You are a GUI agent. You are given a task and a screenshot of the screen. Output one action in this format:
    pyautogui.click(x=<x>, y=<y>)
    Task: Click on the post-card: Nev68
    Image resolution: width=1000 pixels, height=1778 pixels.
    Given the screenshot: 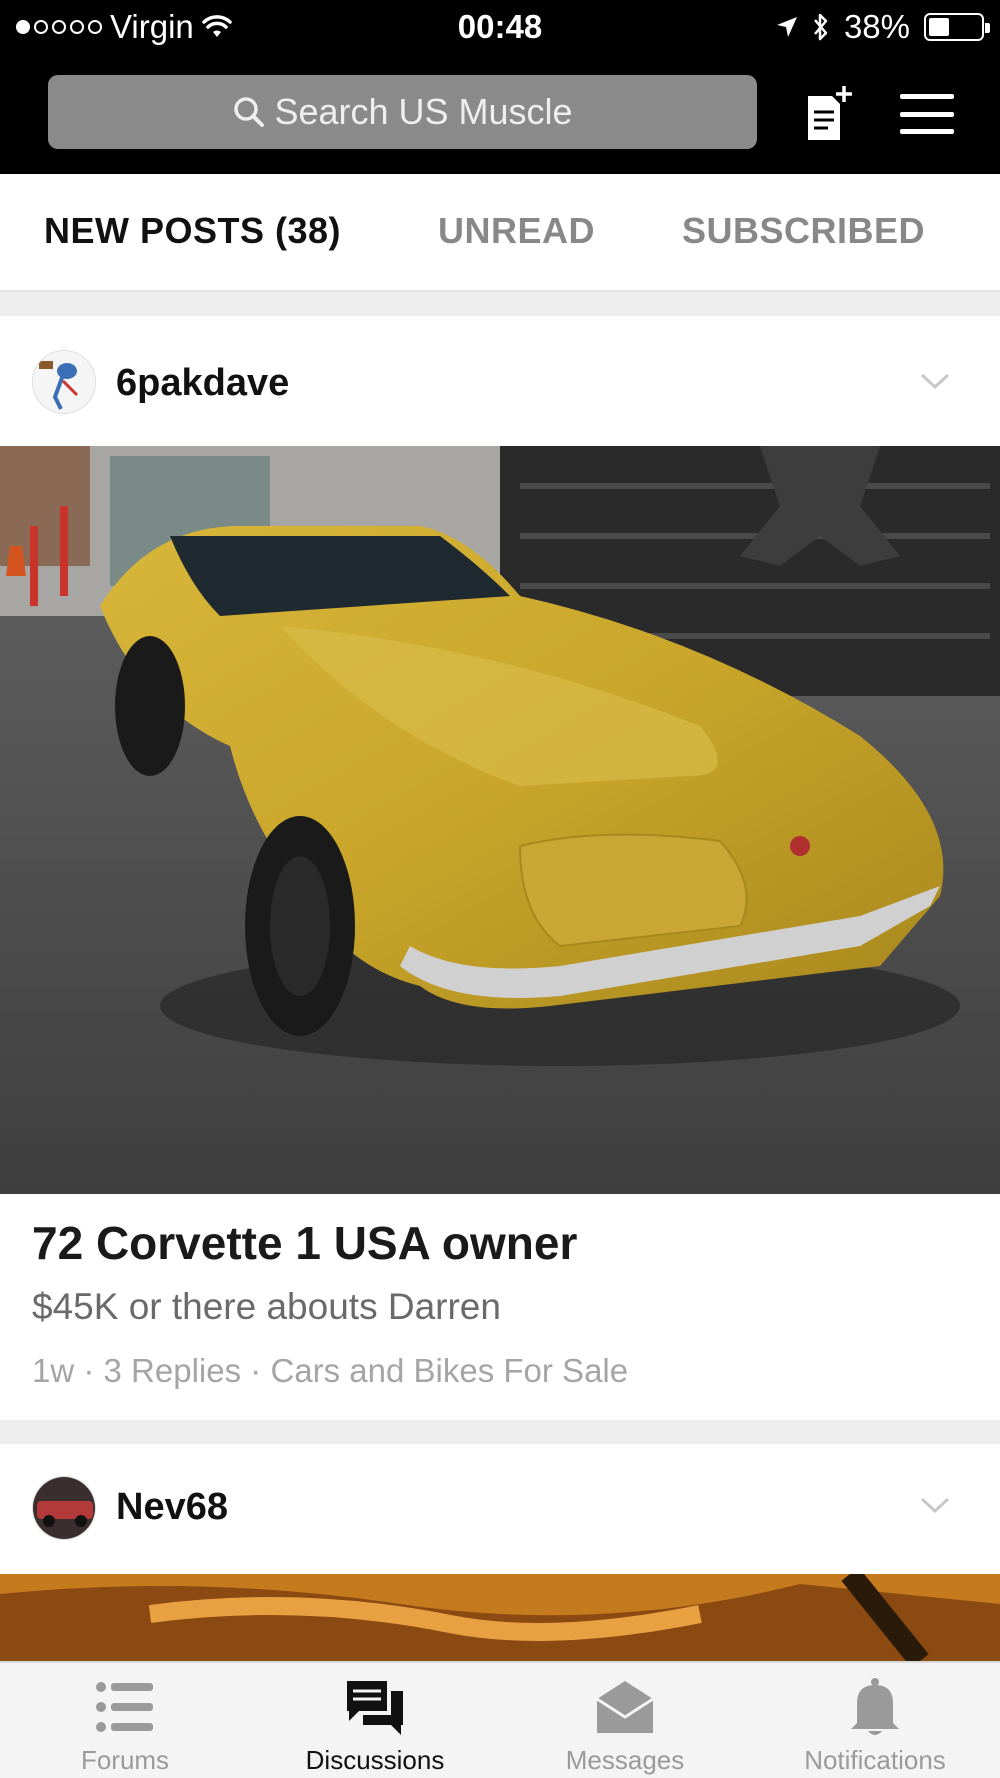 What is the action you would take?
    pyautogui.click(x=500, y=1552)
    